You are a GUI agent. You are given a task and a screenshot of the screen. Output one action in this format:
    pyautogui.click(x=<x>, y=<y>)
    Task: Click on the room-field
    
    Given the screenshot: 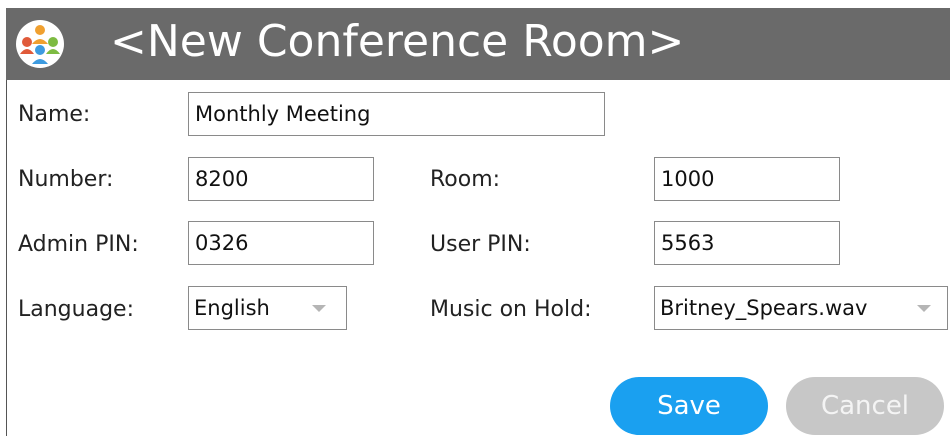 What is the action you would take?
    pyautogui.click(x=747, y=179)
    